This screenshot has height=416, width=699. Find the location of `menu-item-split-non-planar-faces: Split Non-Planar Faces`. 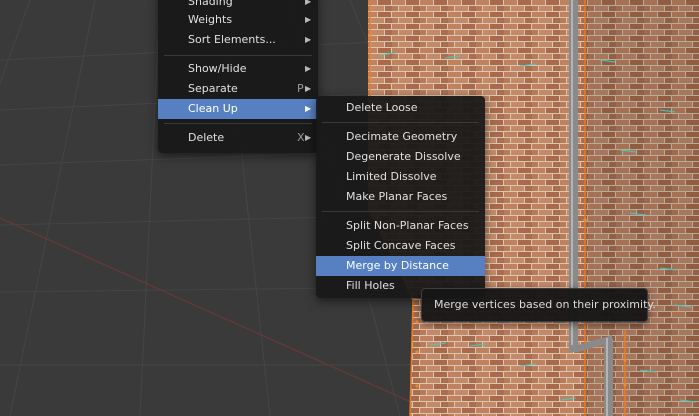

menu-item-split-non-planar-faces: Split Non-Planar Faces is located at coordinates (400, 226).